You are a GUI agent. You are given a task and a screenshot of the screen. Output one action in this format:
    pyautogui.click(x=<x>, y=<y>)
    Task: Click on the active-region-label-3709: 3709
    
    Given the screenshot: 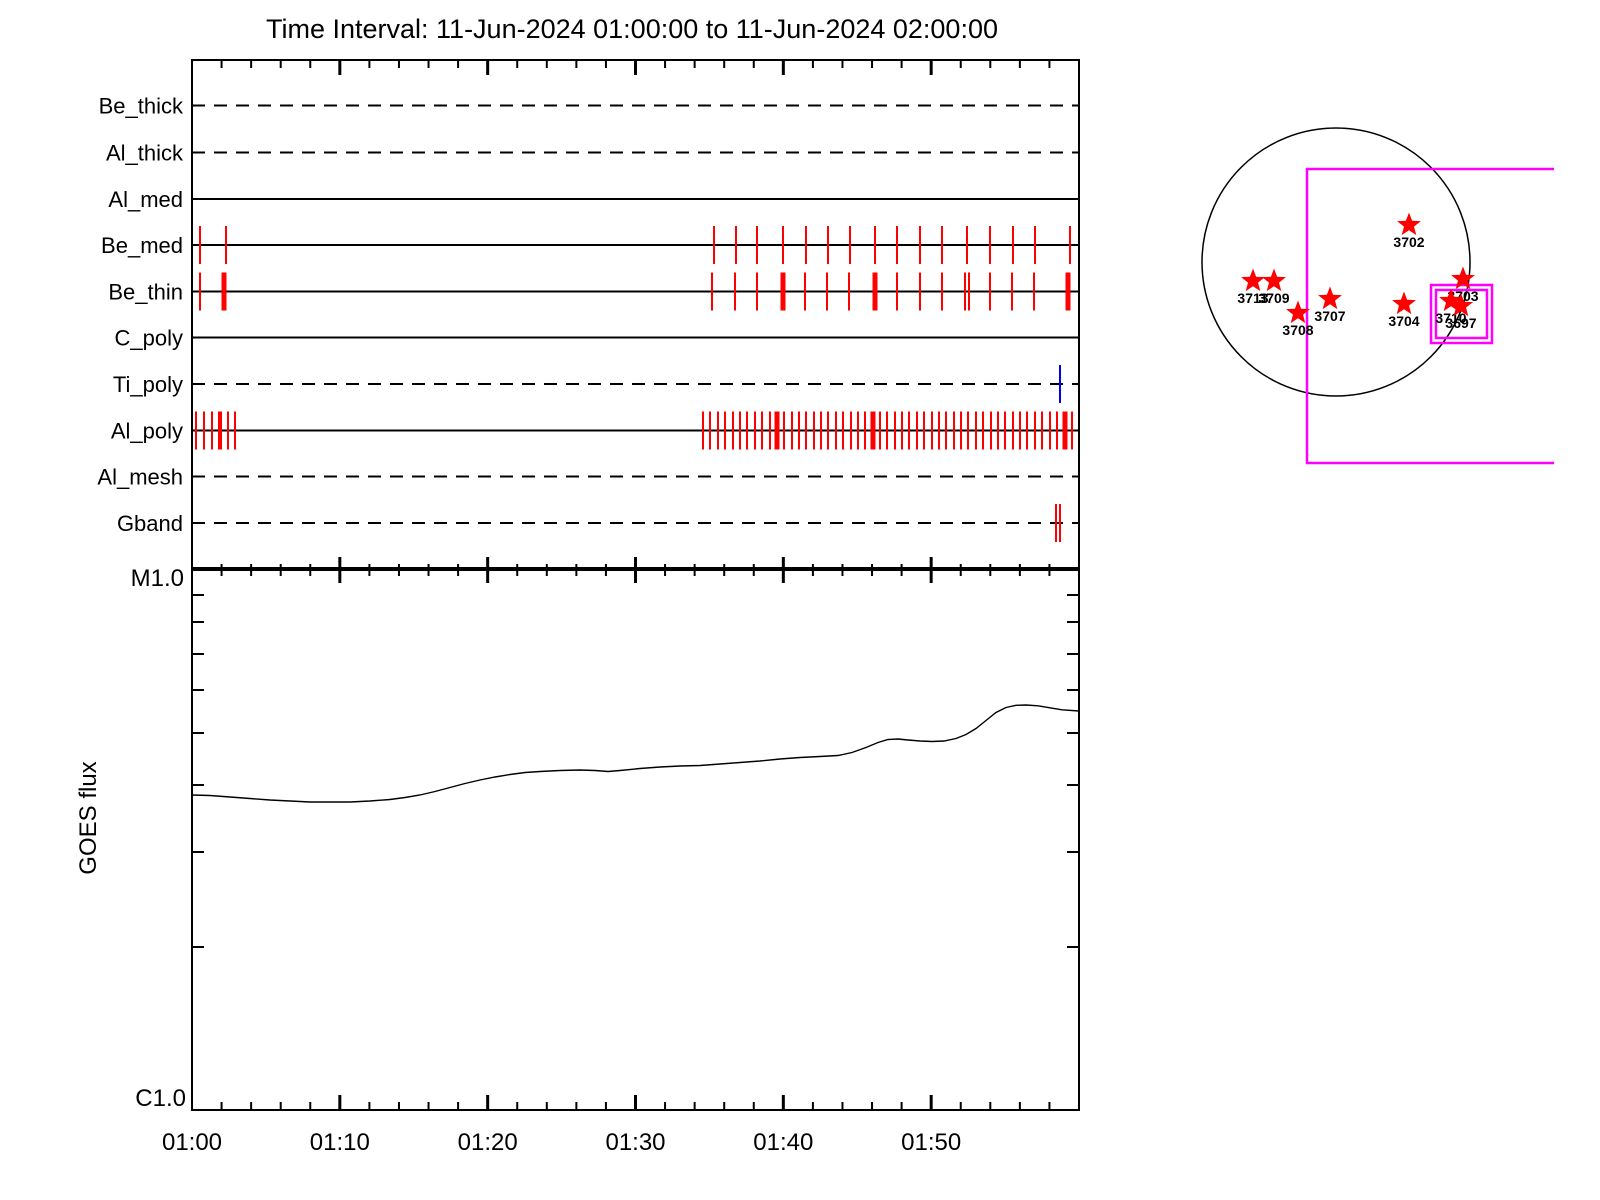 What is the action you would take?
    pyautogui.click(x=1273, y=298)
    